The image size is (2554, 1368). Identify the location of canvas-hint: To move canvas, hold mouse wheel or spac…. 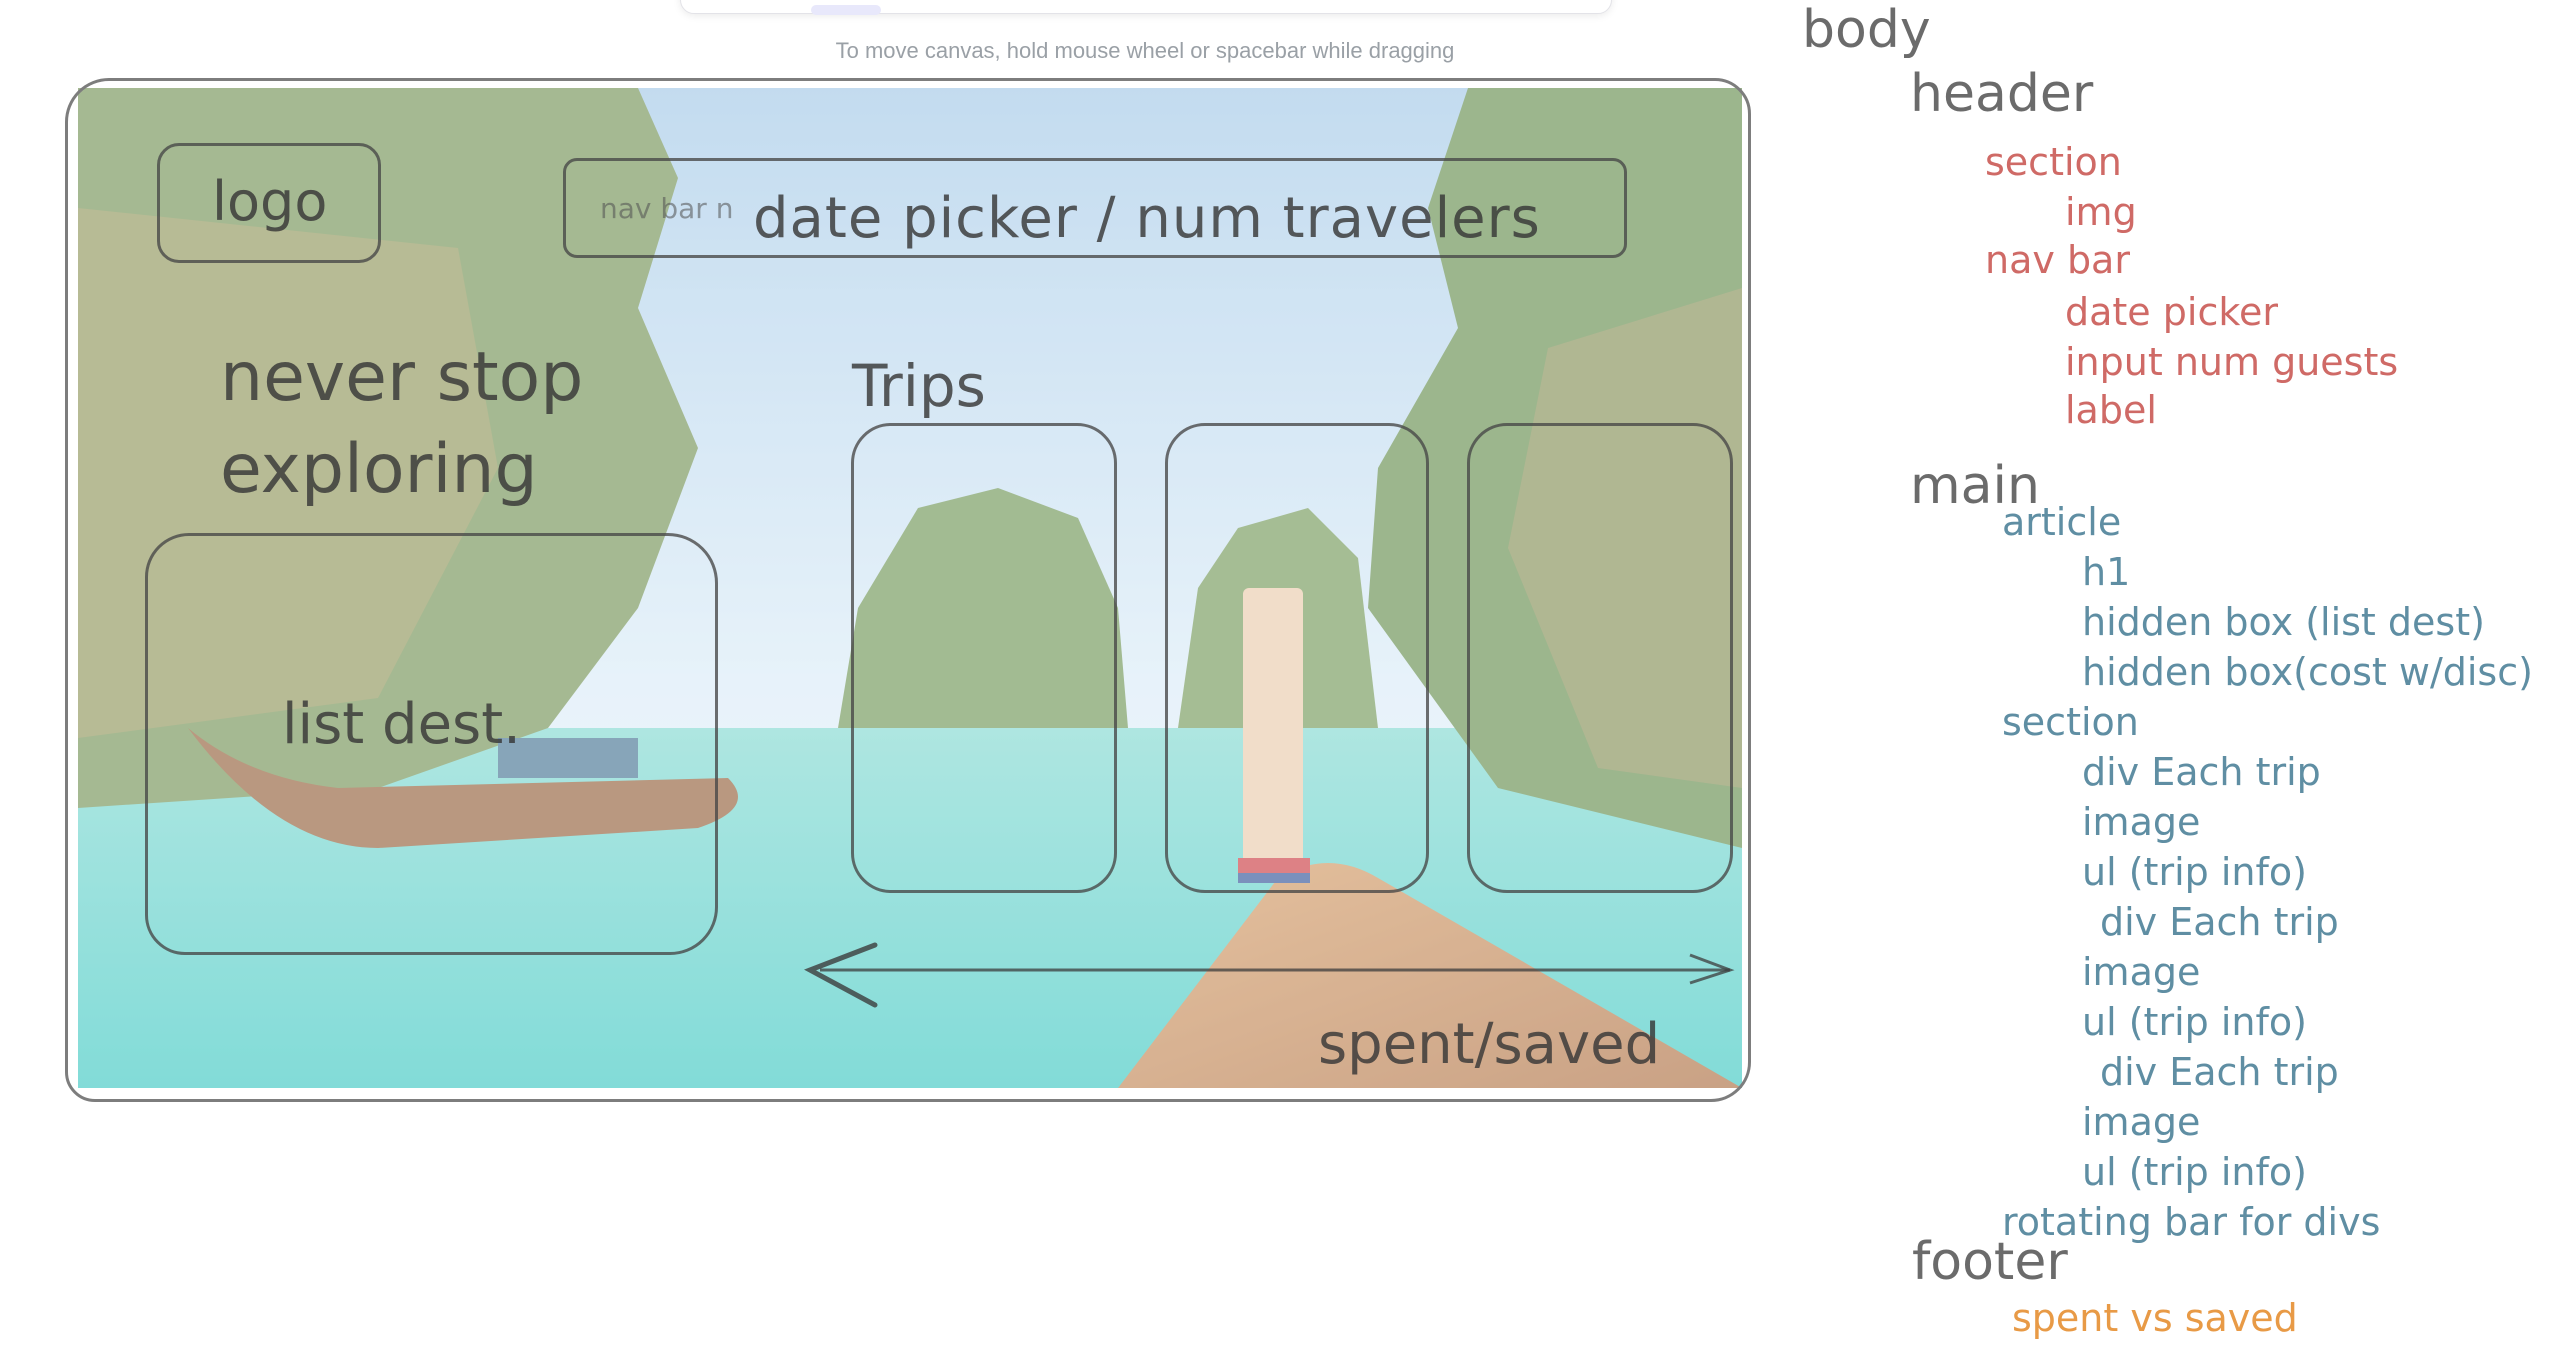
(1145, 50).